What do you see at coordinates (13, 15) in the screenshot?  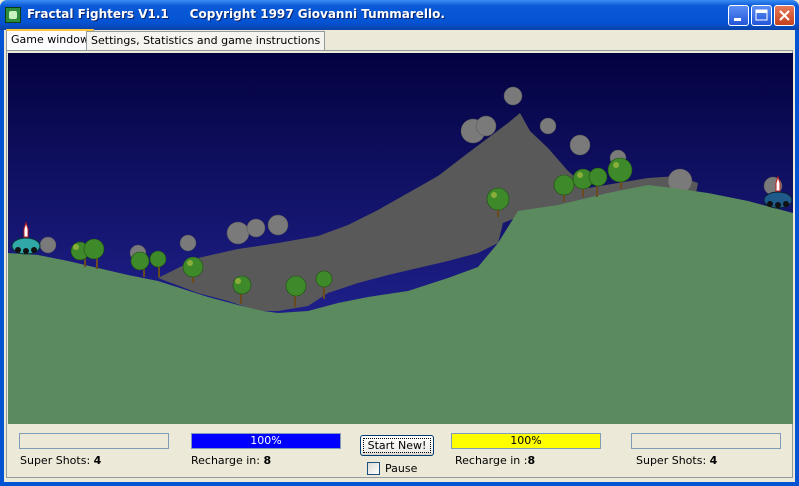 I see `app-icon` at bounding box center [13, 15].